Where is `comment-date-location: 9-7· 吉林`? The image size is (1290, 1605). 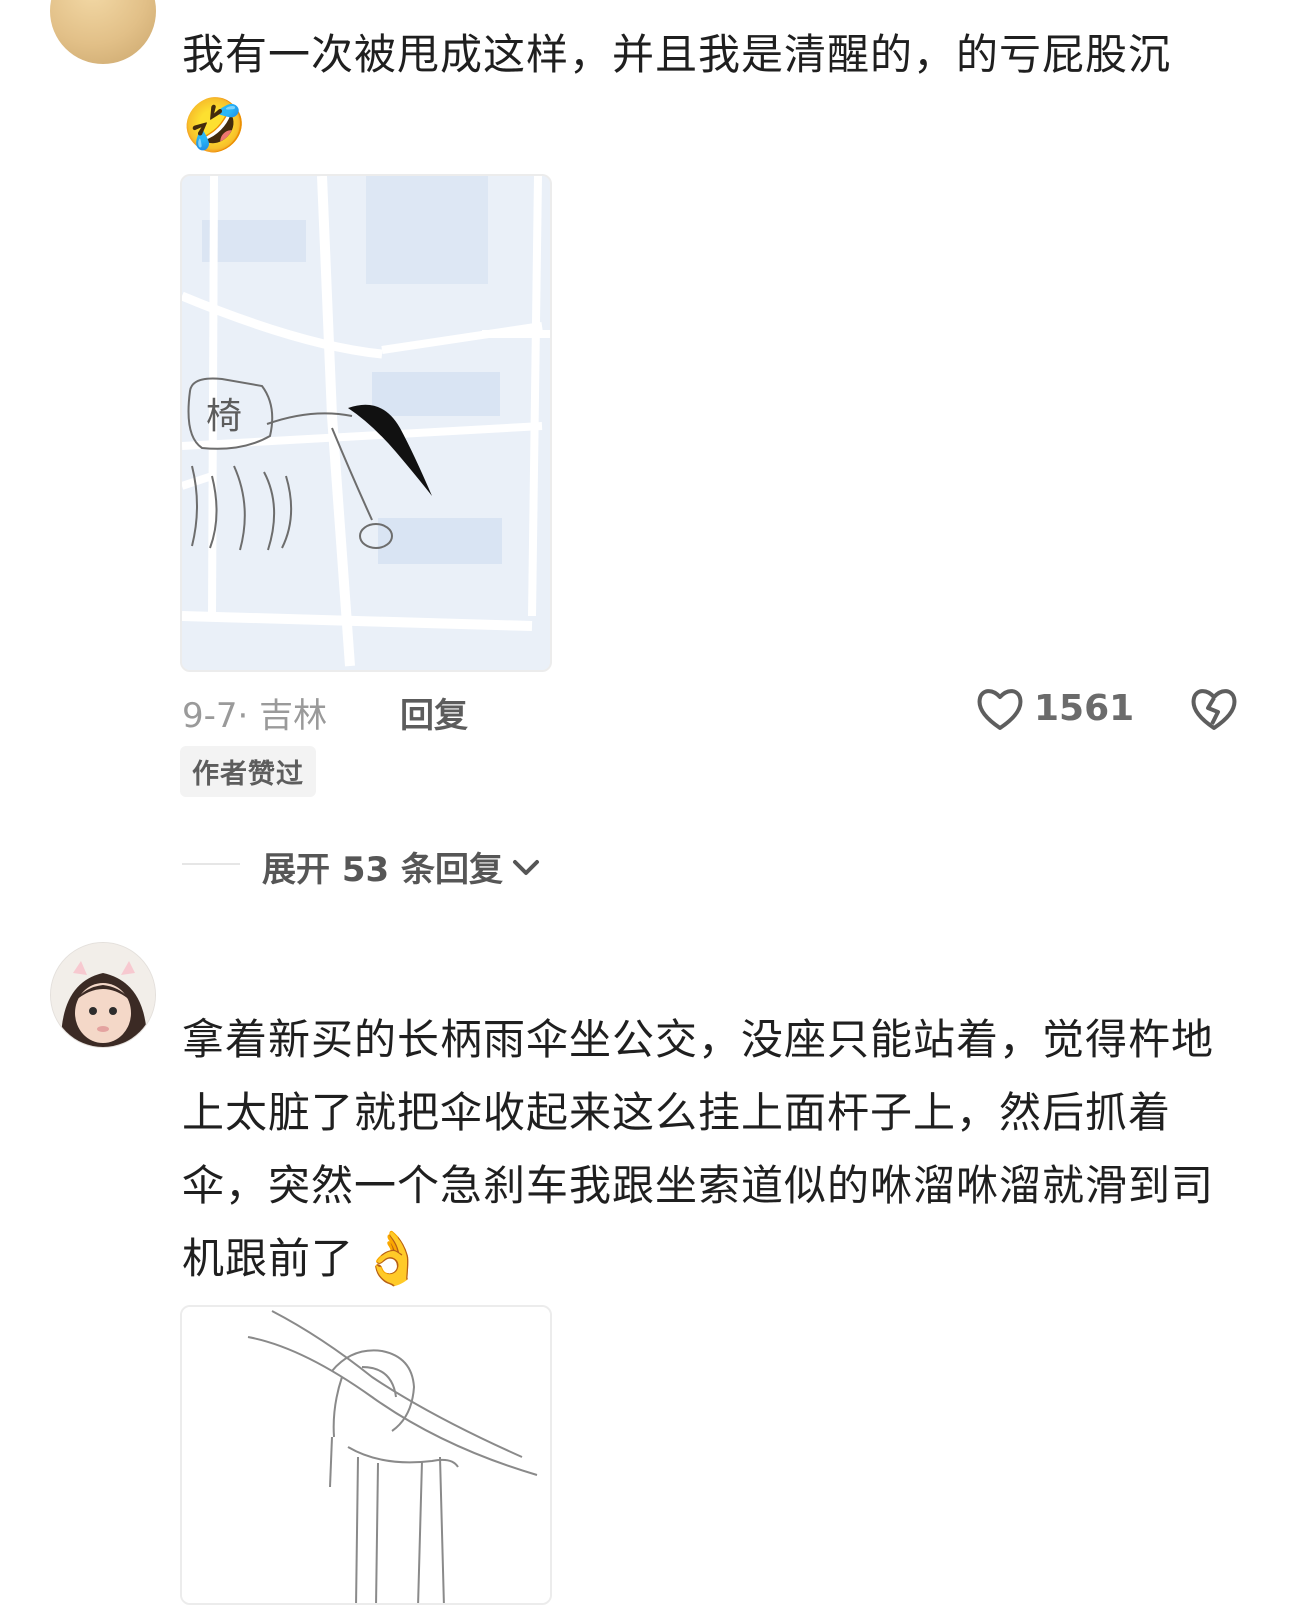
comment-date-location: 9-7· 吉林 is located at coordinates (255, 716).